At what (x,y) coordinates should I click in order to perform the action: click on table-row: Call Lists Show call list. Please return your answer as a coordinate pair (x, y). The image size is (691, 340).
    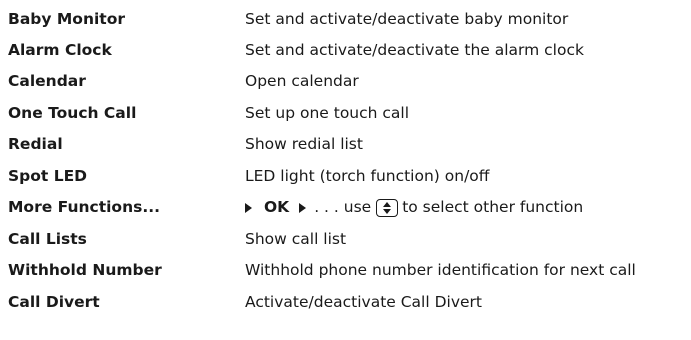
    Looking at the image, I should click on (345, 239).